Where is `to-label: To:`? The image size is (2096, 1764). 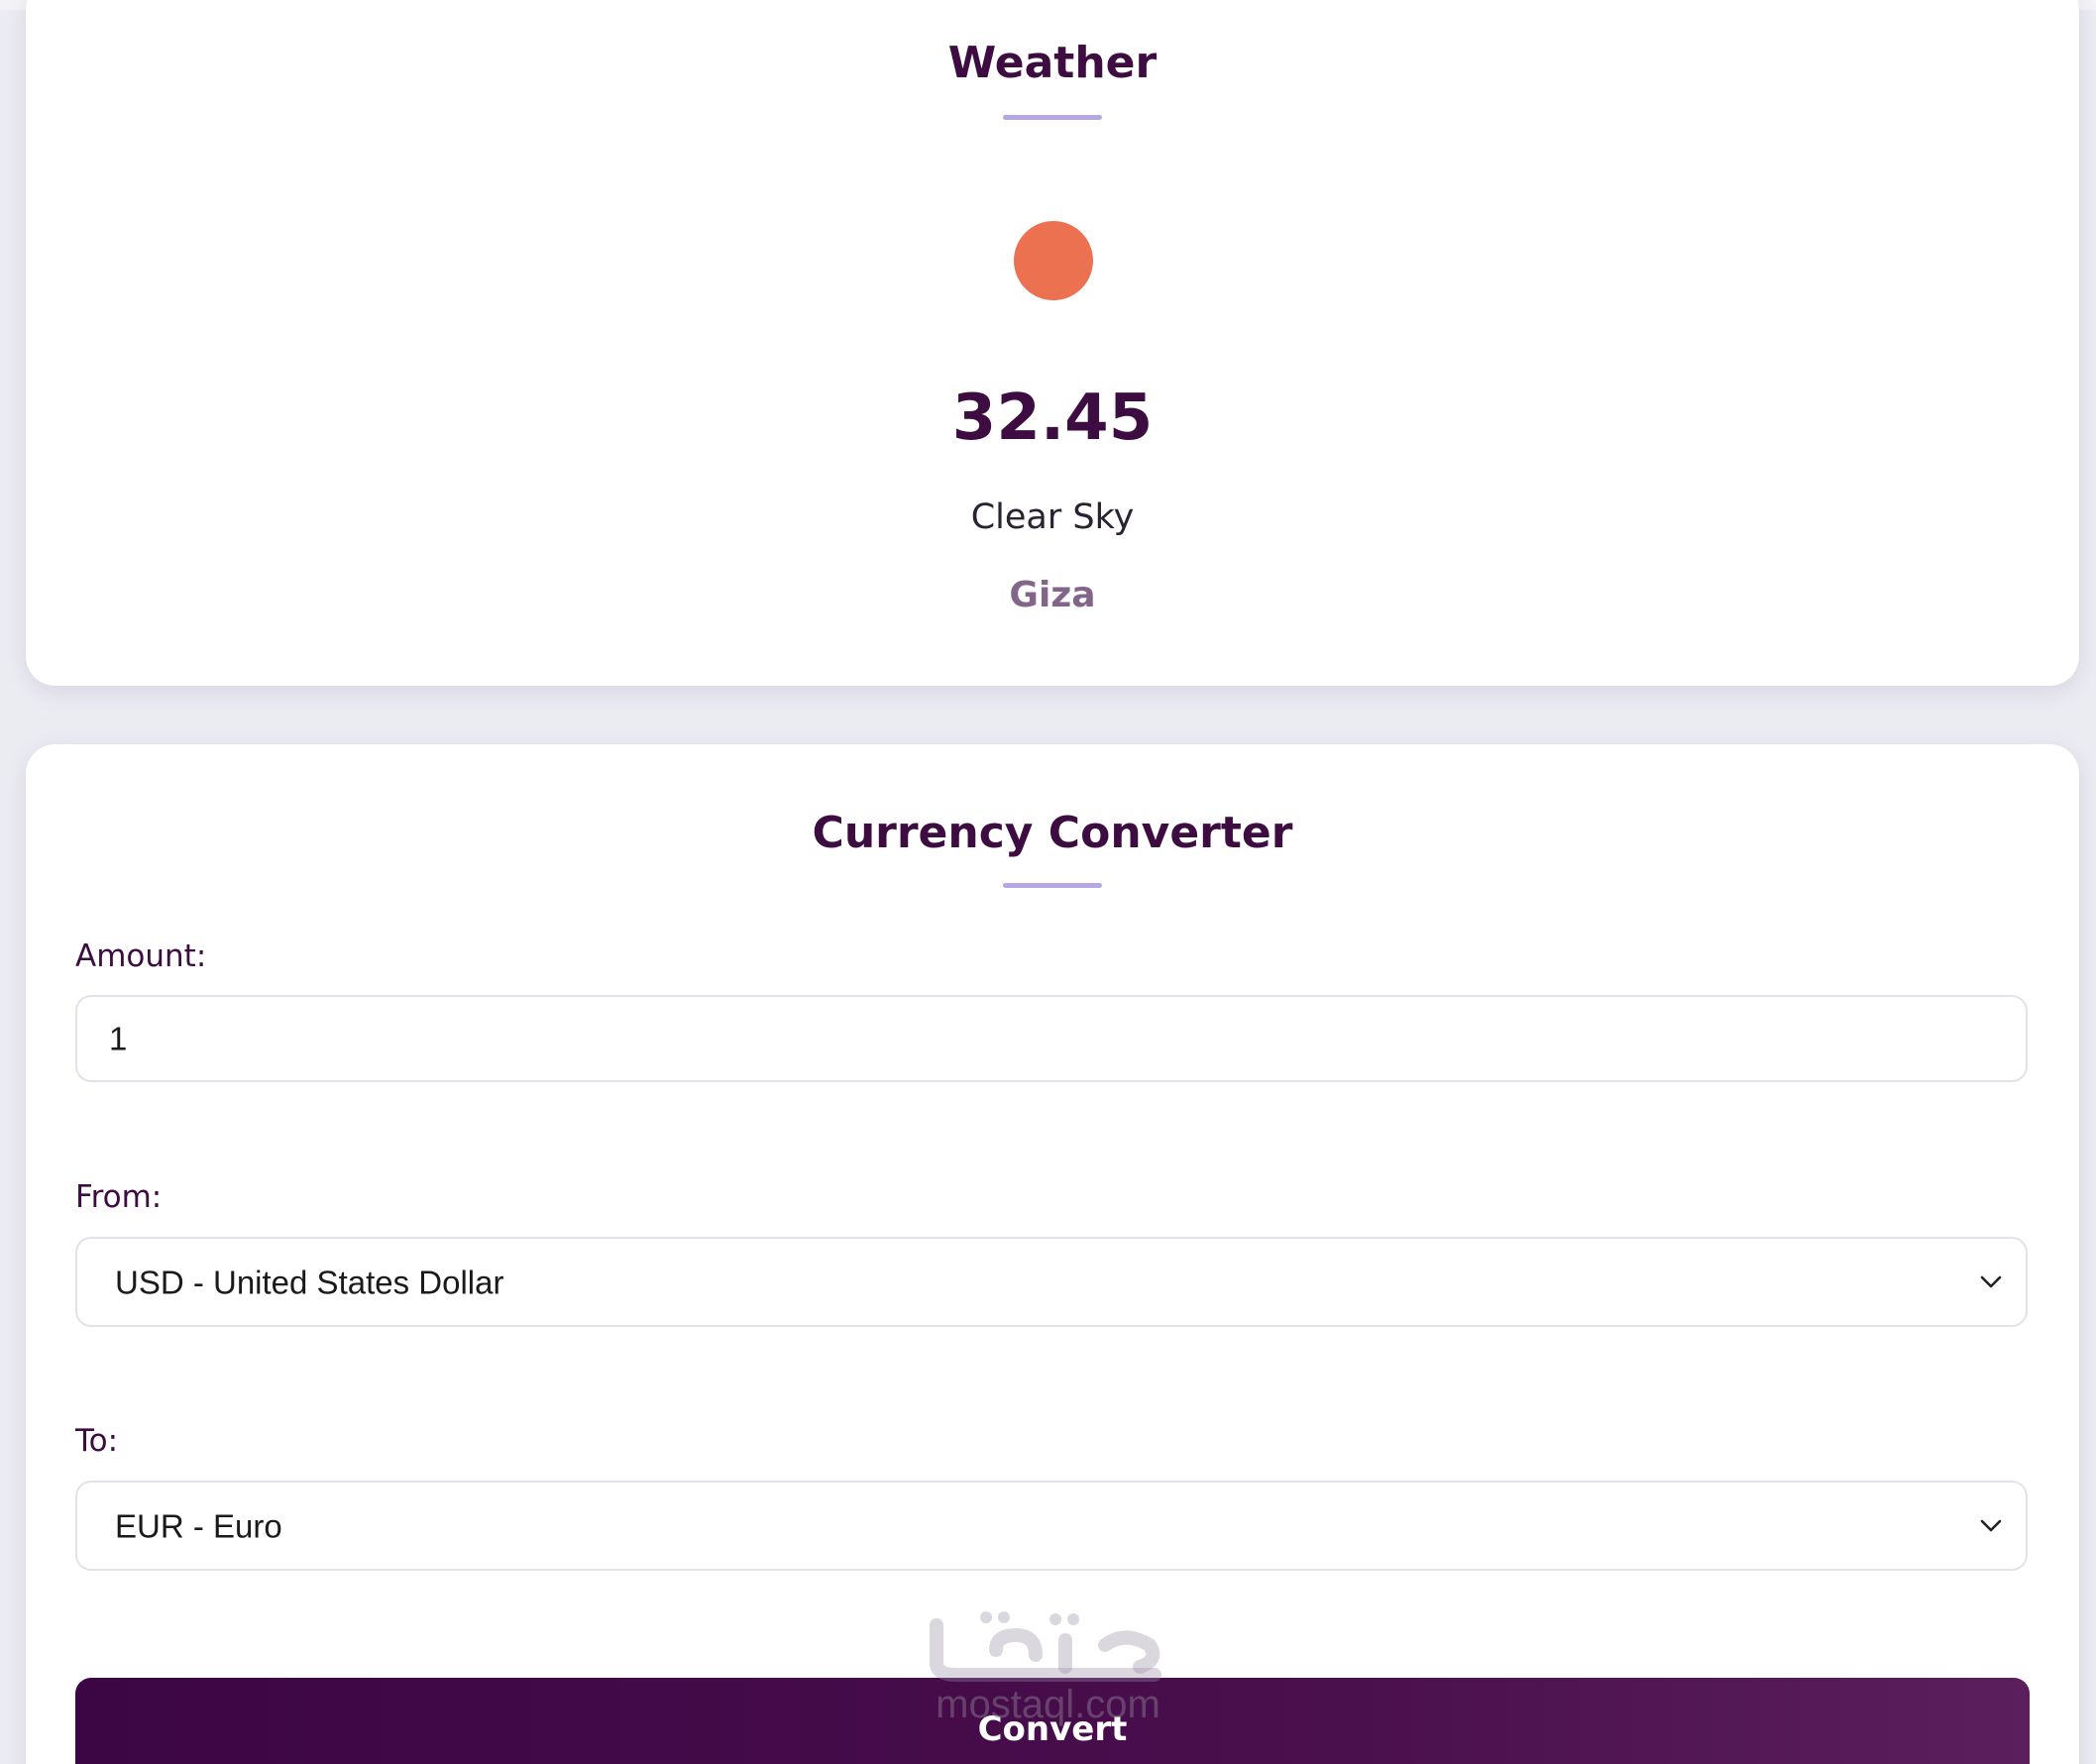 to-label: To: is located at coordinates (97, 1441).